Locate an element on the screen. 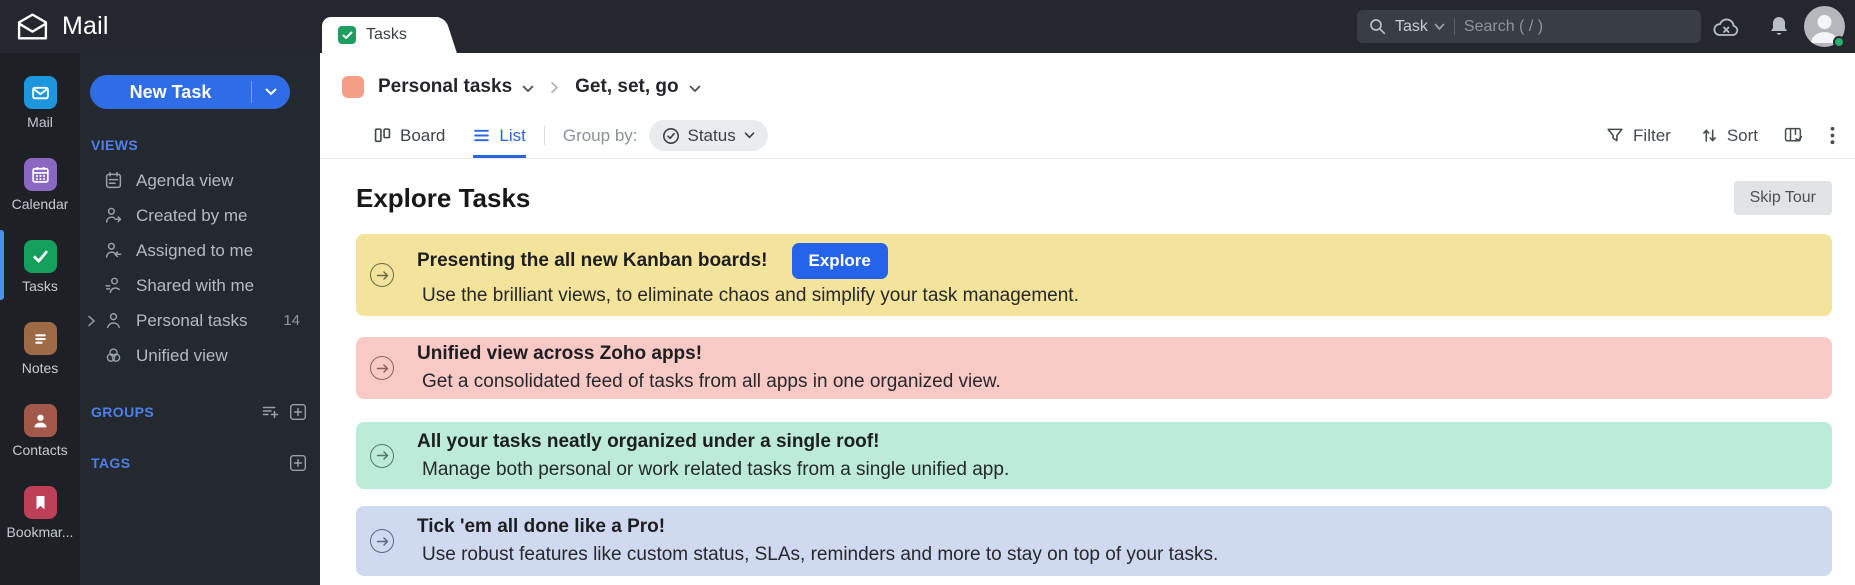 This screenshot has height=585, width=1855. search-bar: Task is located at coordinates (1529, 26).